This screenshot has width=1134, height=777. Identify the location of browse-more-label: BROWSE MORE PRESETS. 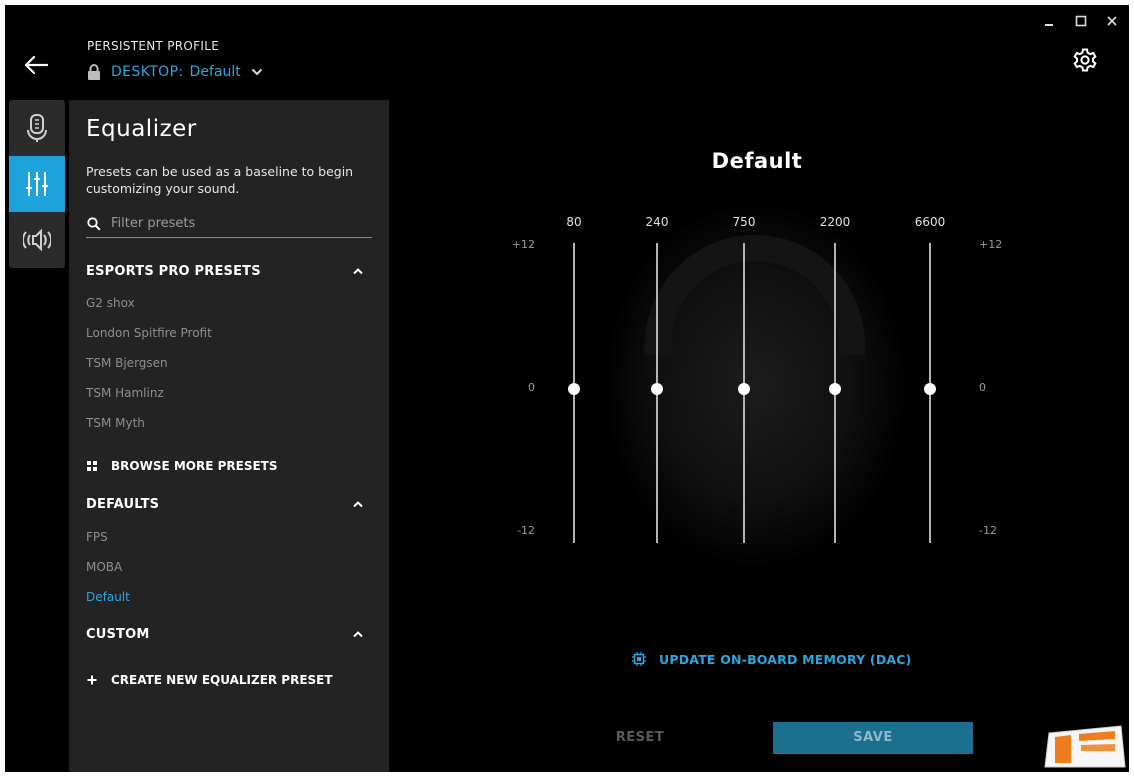
(194, 466).